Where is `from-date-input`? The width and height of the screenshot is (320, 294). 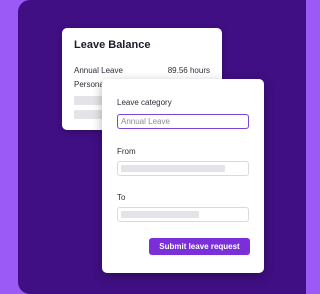
from-date-input is located at coordinates (183, 168).